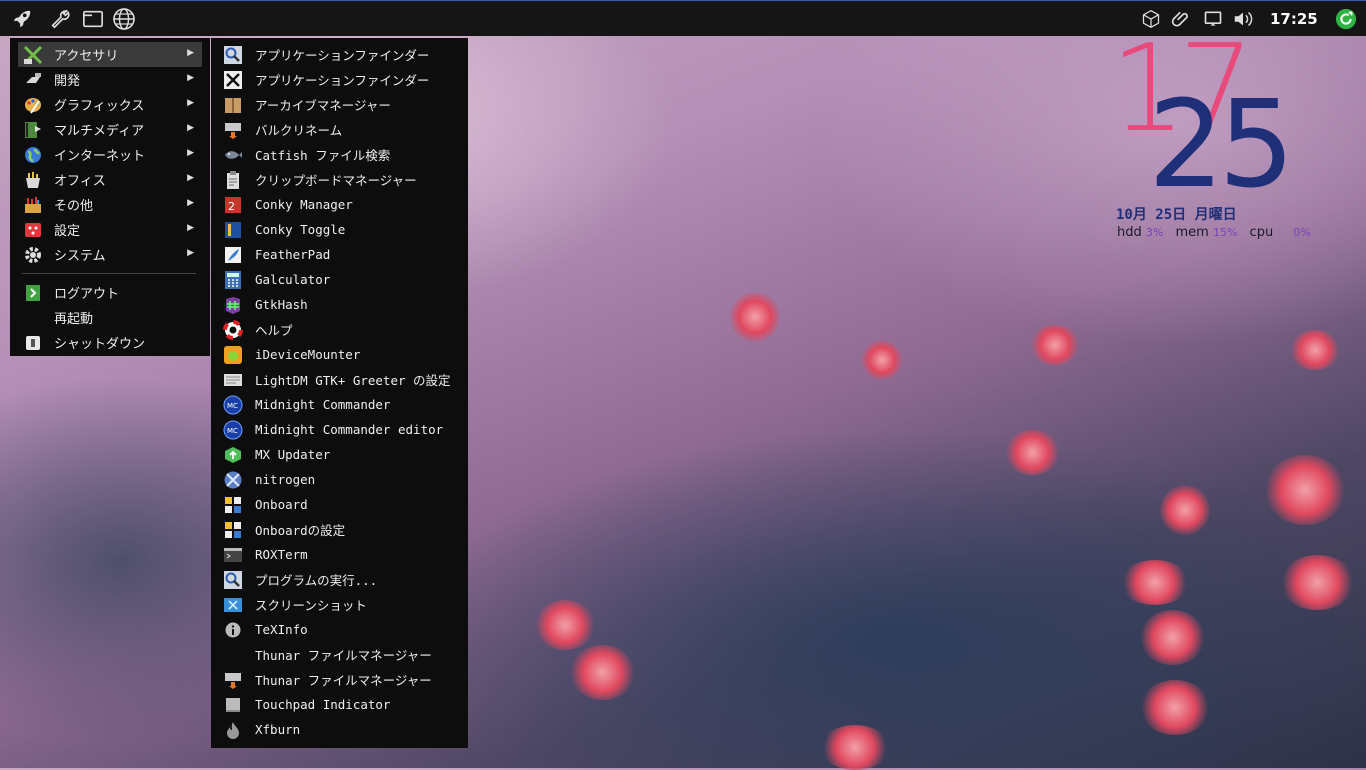 The height and width of the screenshot is (770, 1366). Describe the element at coordinates (1192, 232) in the screenshot. I see `stat-label-mem: mem` at that location.